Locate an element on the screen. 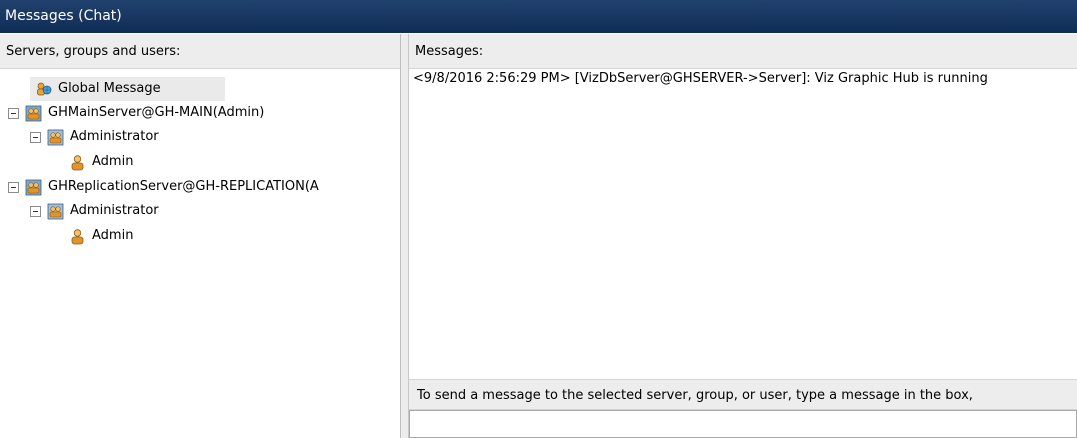  tree-node-user-admin-1: Admin is located at coordinates (101, 162).